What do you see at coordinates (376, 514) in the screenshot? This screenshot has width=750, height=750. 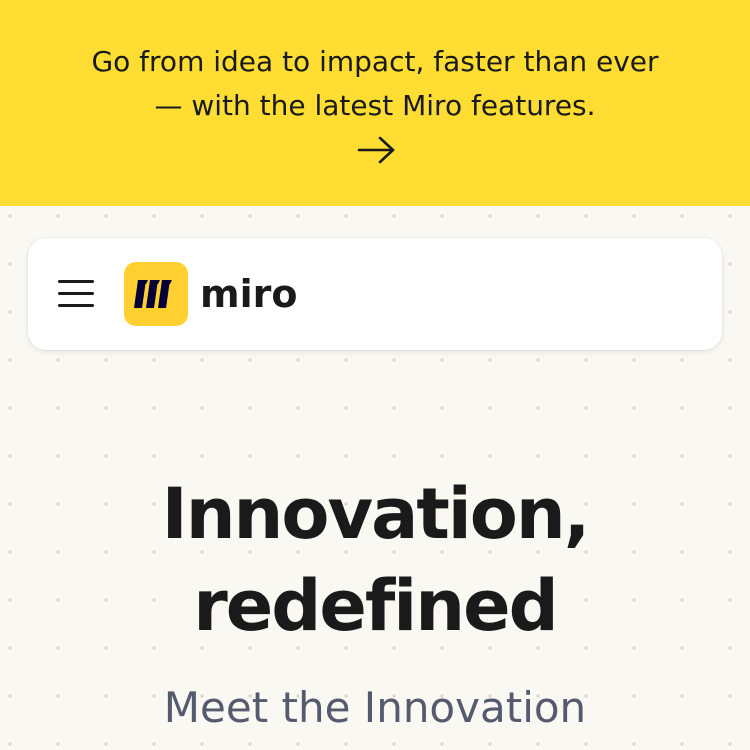 I see `hero-title-line-1: Innovation,` at bounding box center [376, 514].